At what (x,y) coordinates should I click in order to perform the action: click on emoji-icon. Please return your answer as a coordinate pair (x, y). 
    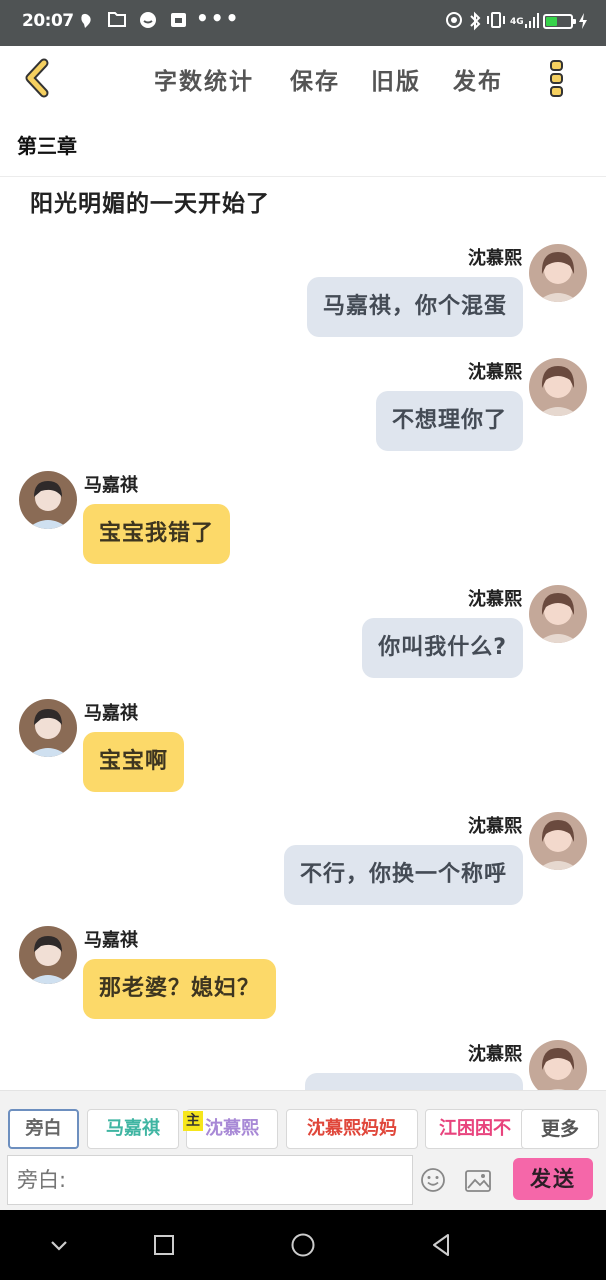
    Looking at the image, I should click on (433, 1180).